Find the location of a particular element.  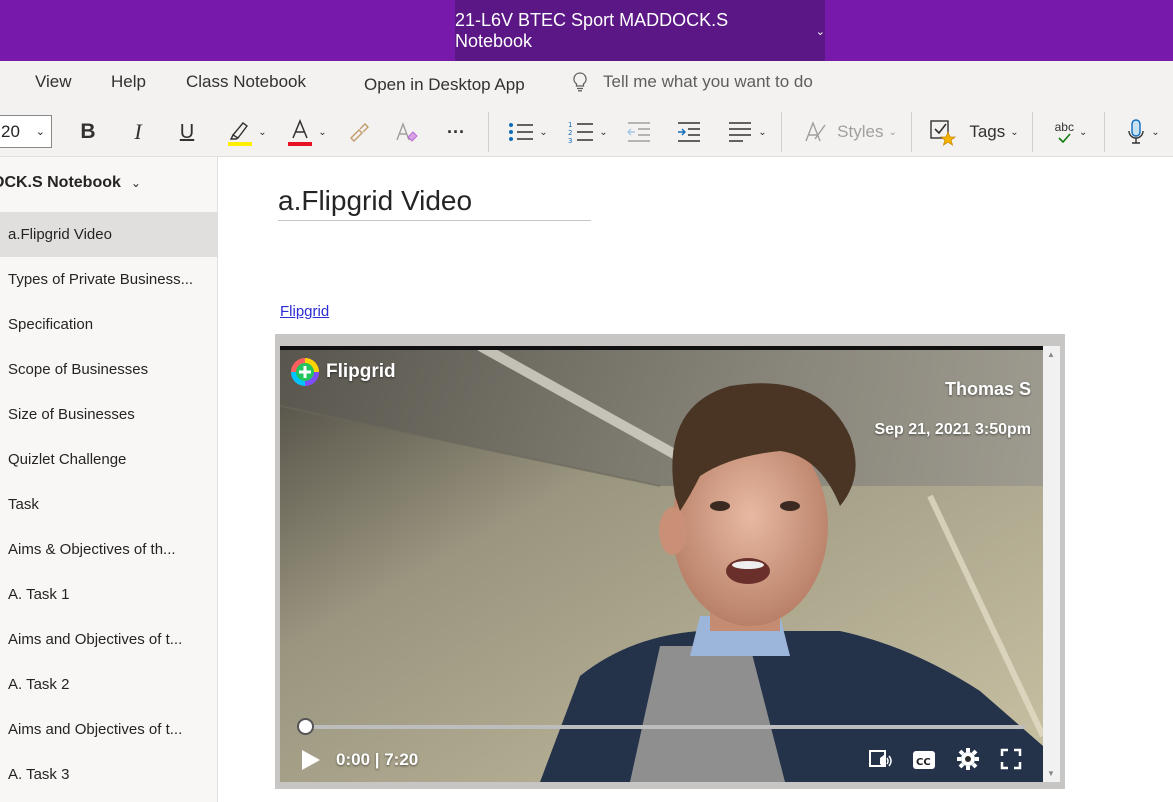

clear-formatting-icon is located at coordinates (407, 132).